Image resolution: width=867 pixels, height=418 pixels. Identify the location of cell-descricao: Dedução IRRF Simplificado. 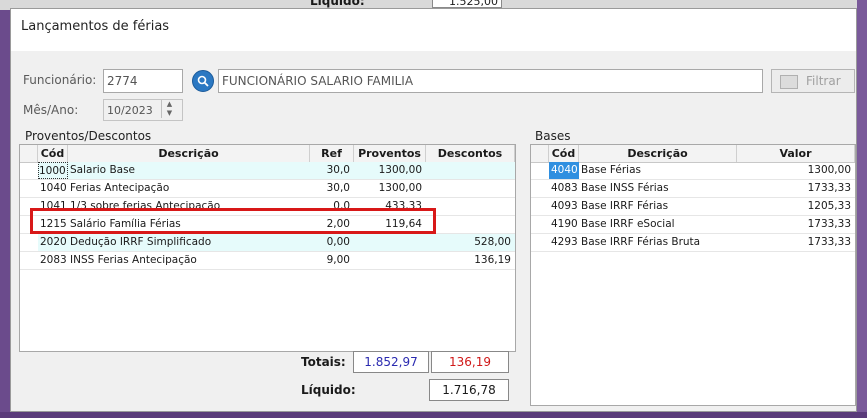
(189, 242).